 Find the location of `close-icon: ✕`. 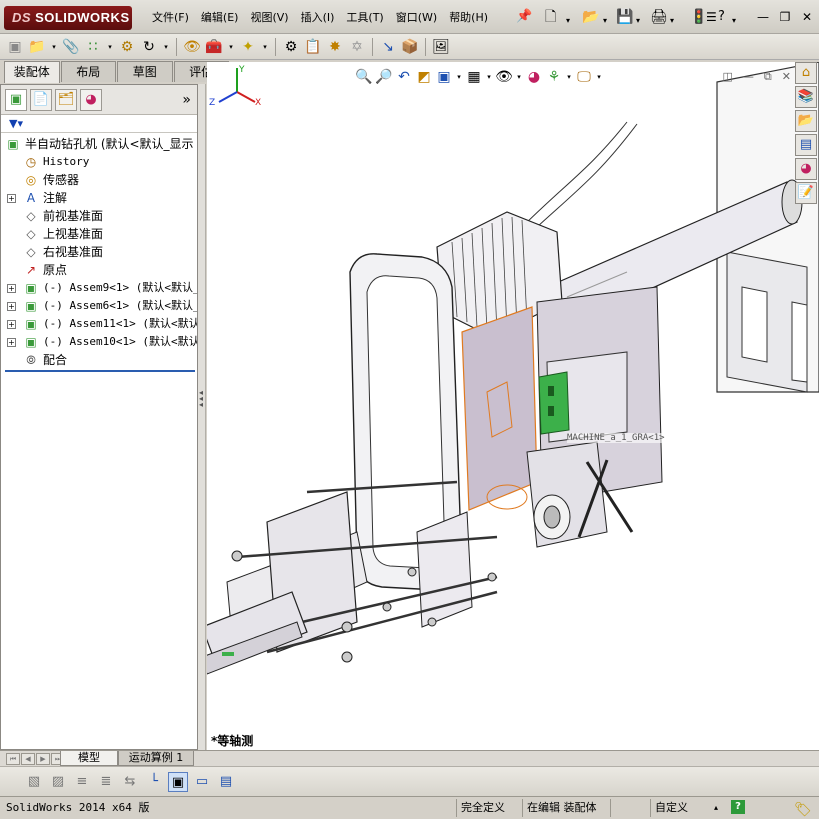

close-icon: ✕ is located at coordinates (807, 16).